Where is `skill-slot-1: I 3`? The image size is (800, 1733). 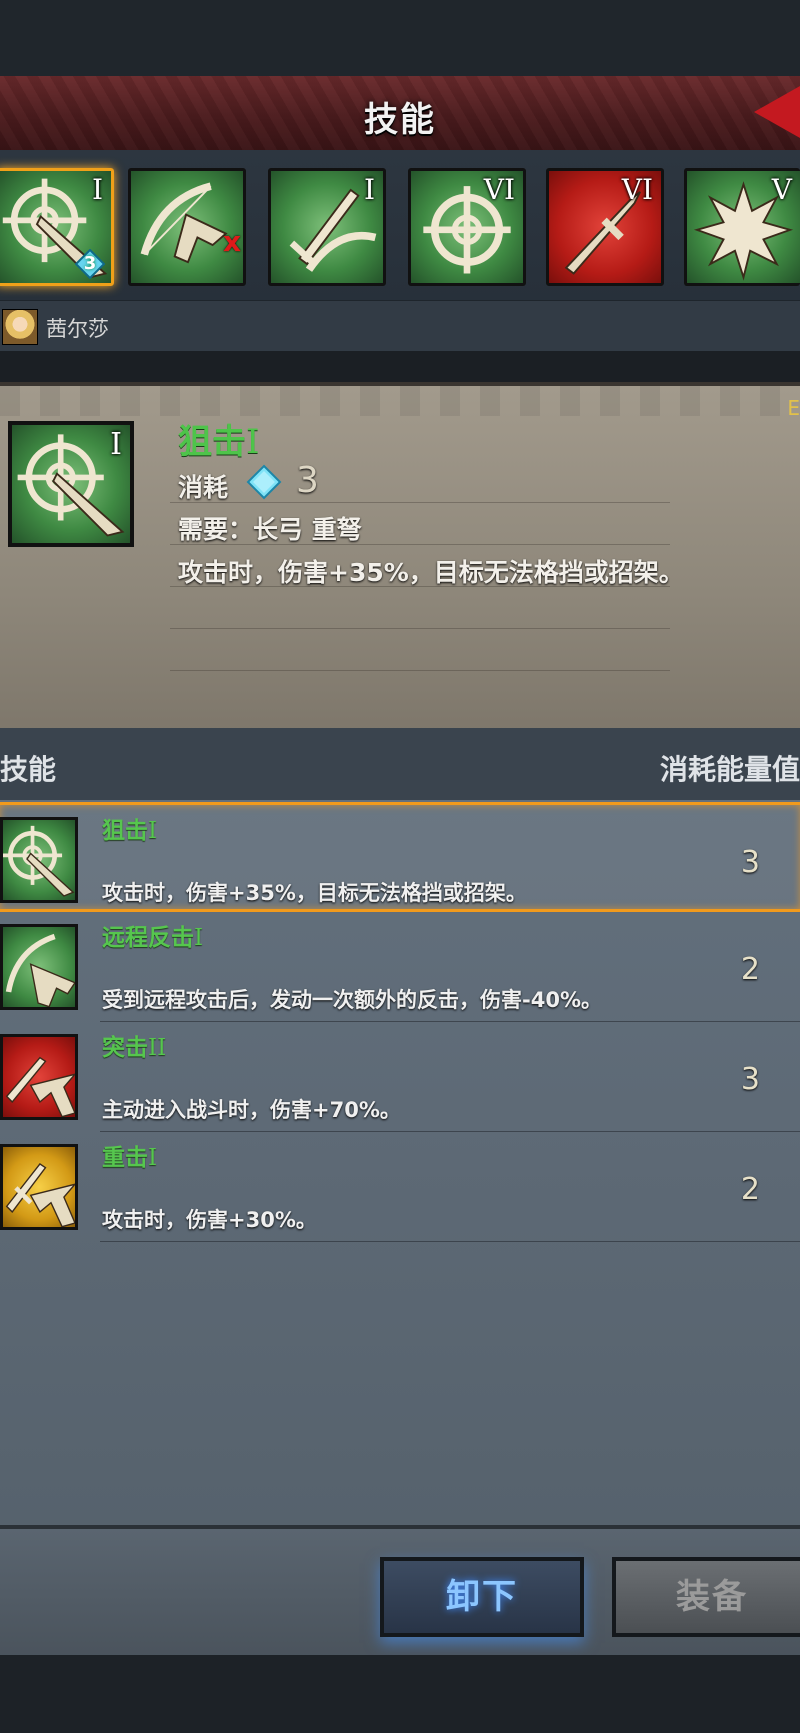
skill-slot-1: I 3 is located at coordinates (57, 227).